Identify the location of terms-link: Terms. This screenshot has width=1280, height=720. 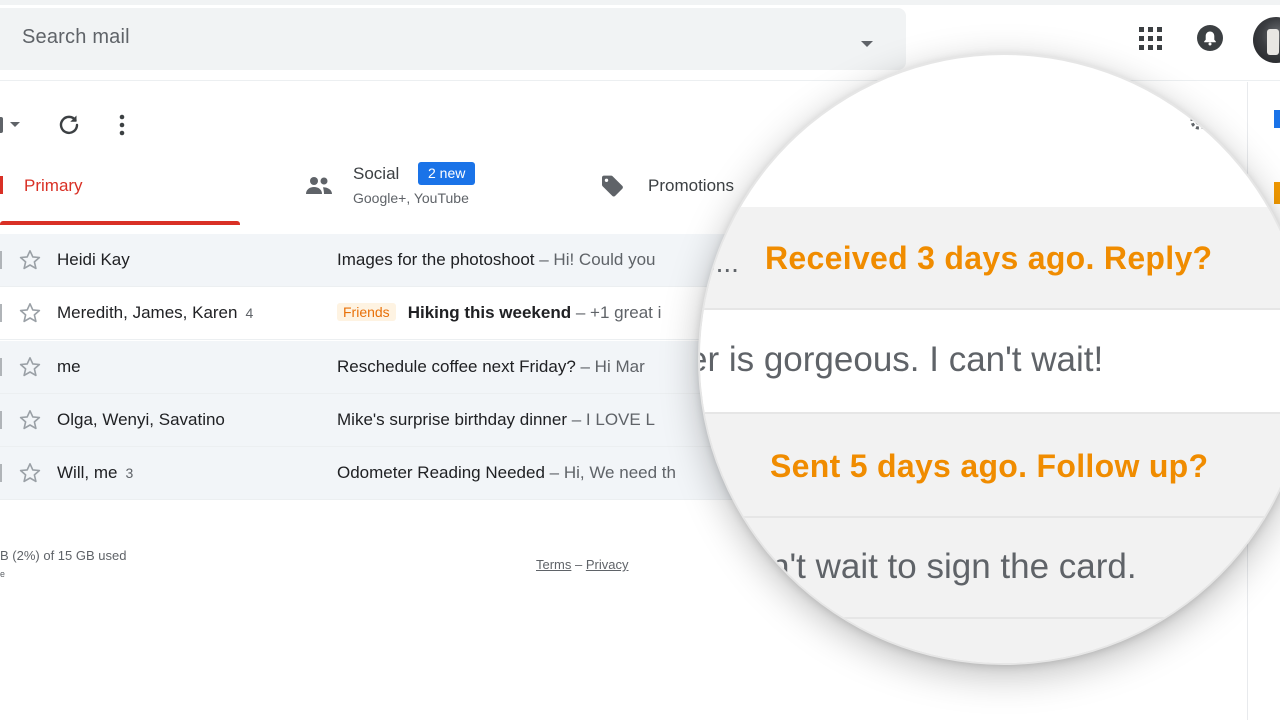
(553, 564).